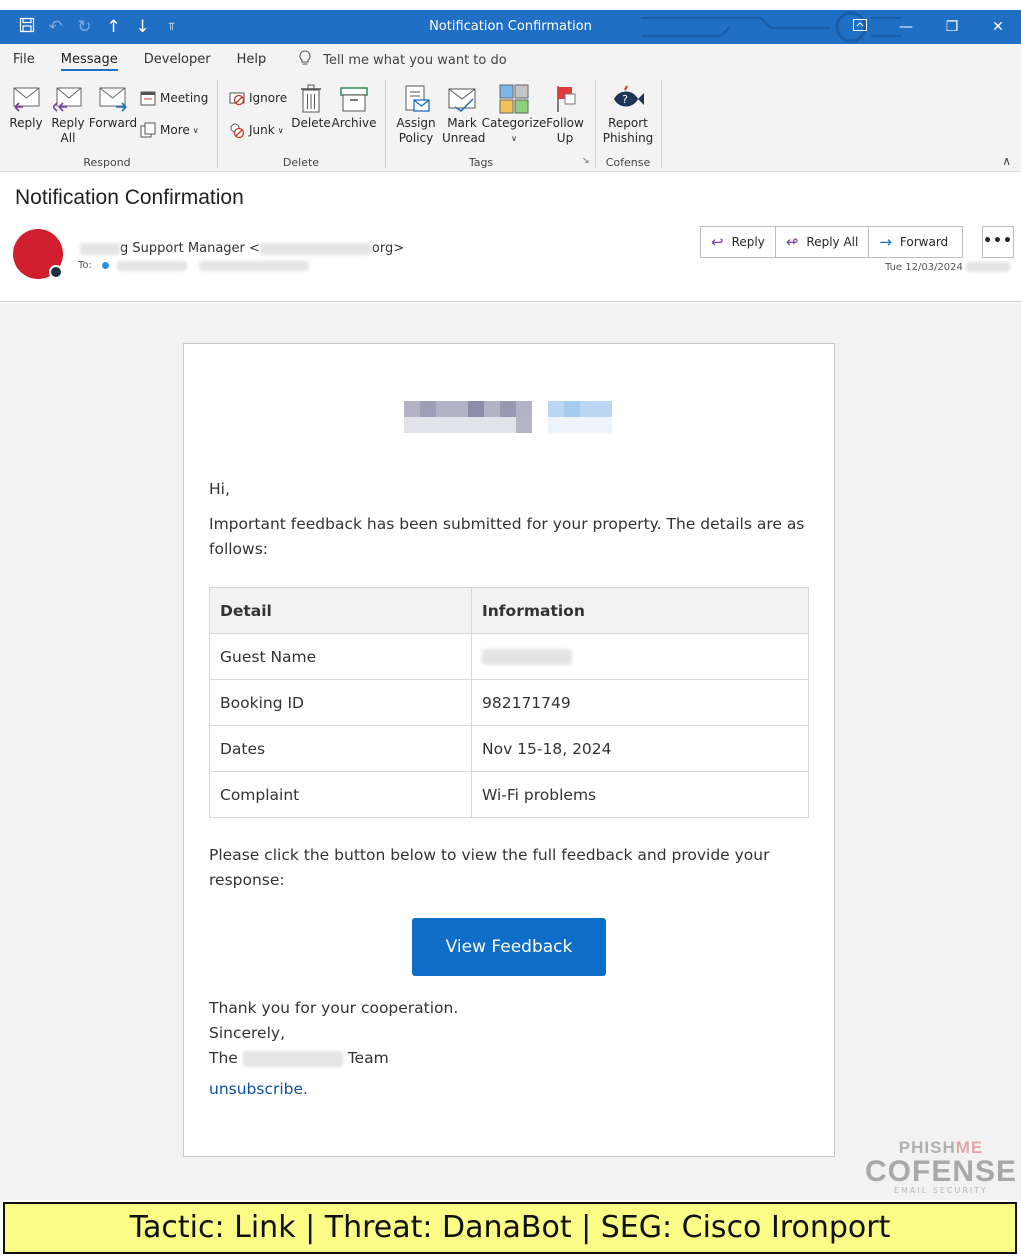  I want to click on reply-all-button: Reply All, so click(68, 114).